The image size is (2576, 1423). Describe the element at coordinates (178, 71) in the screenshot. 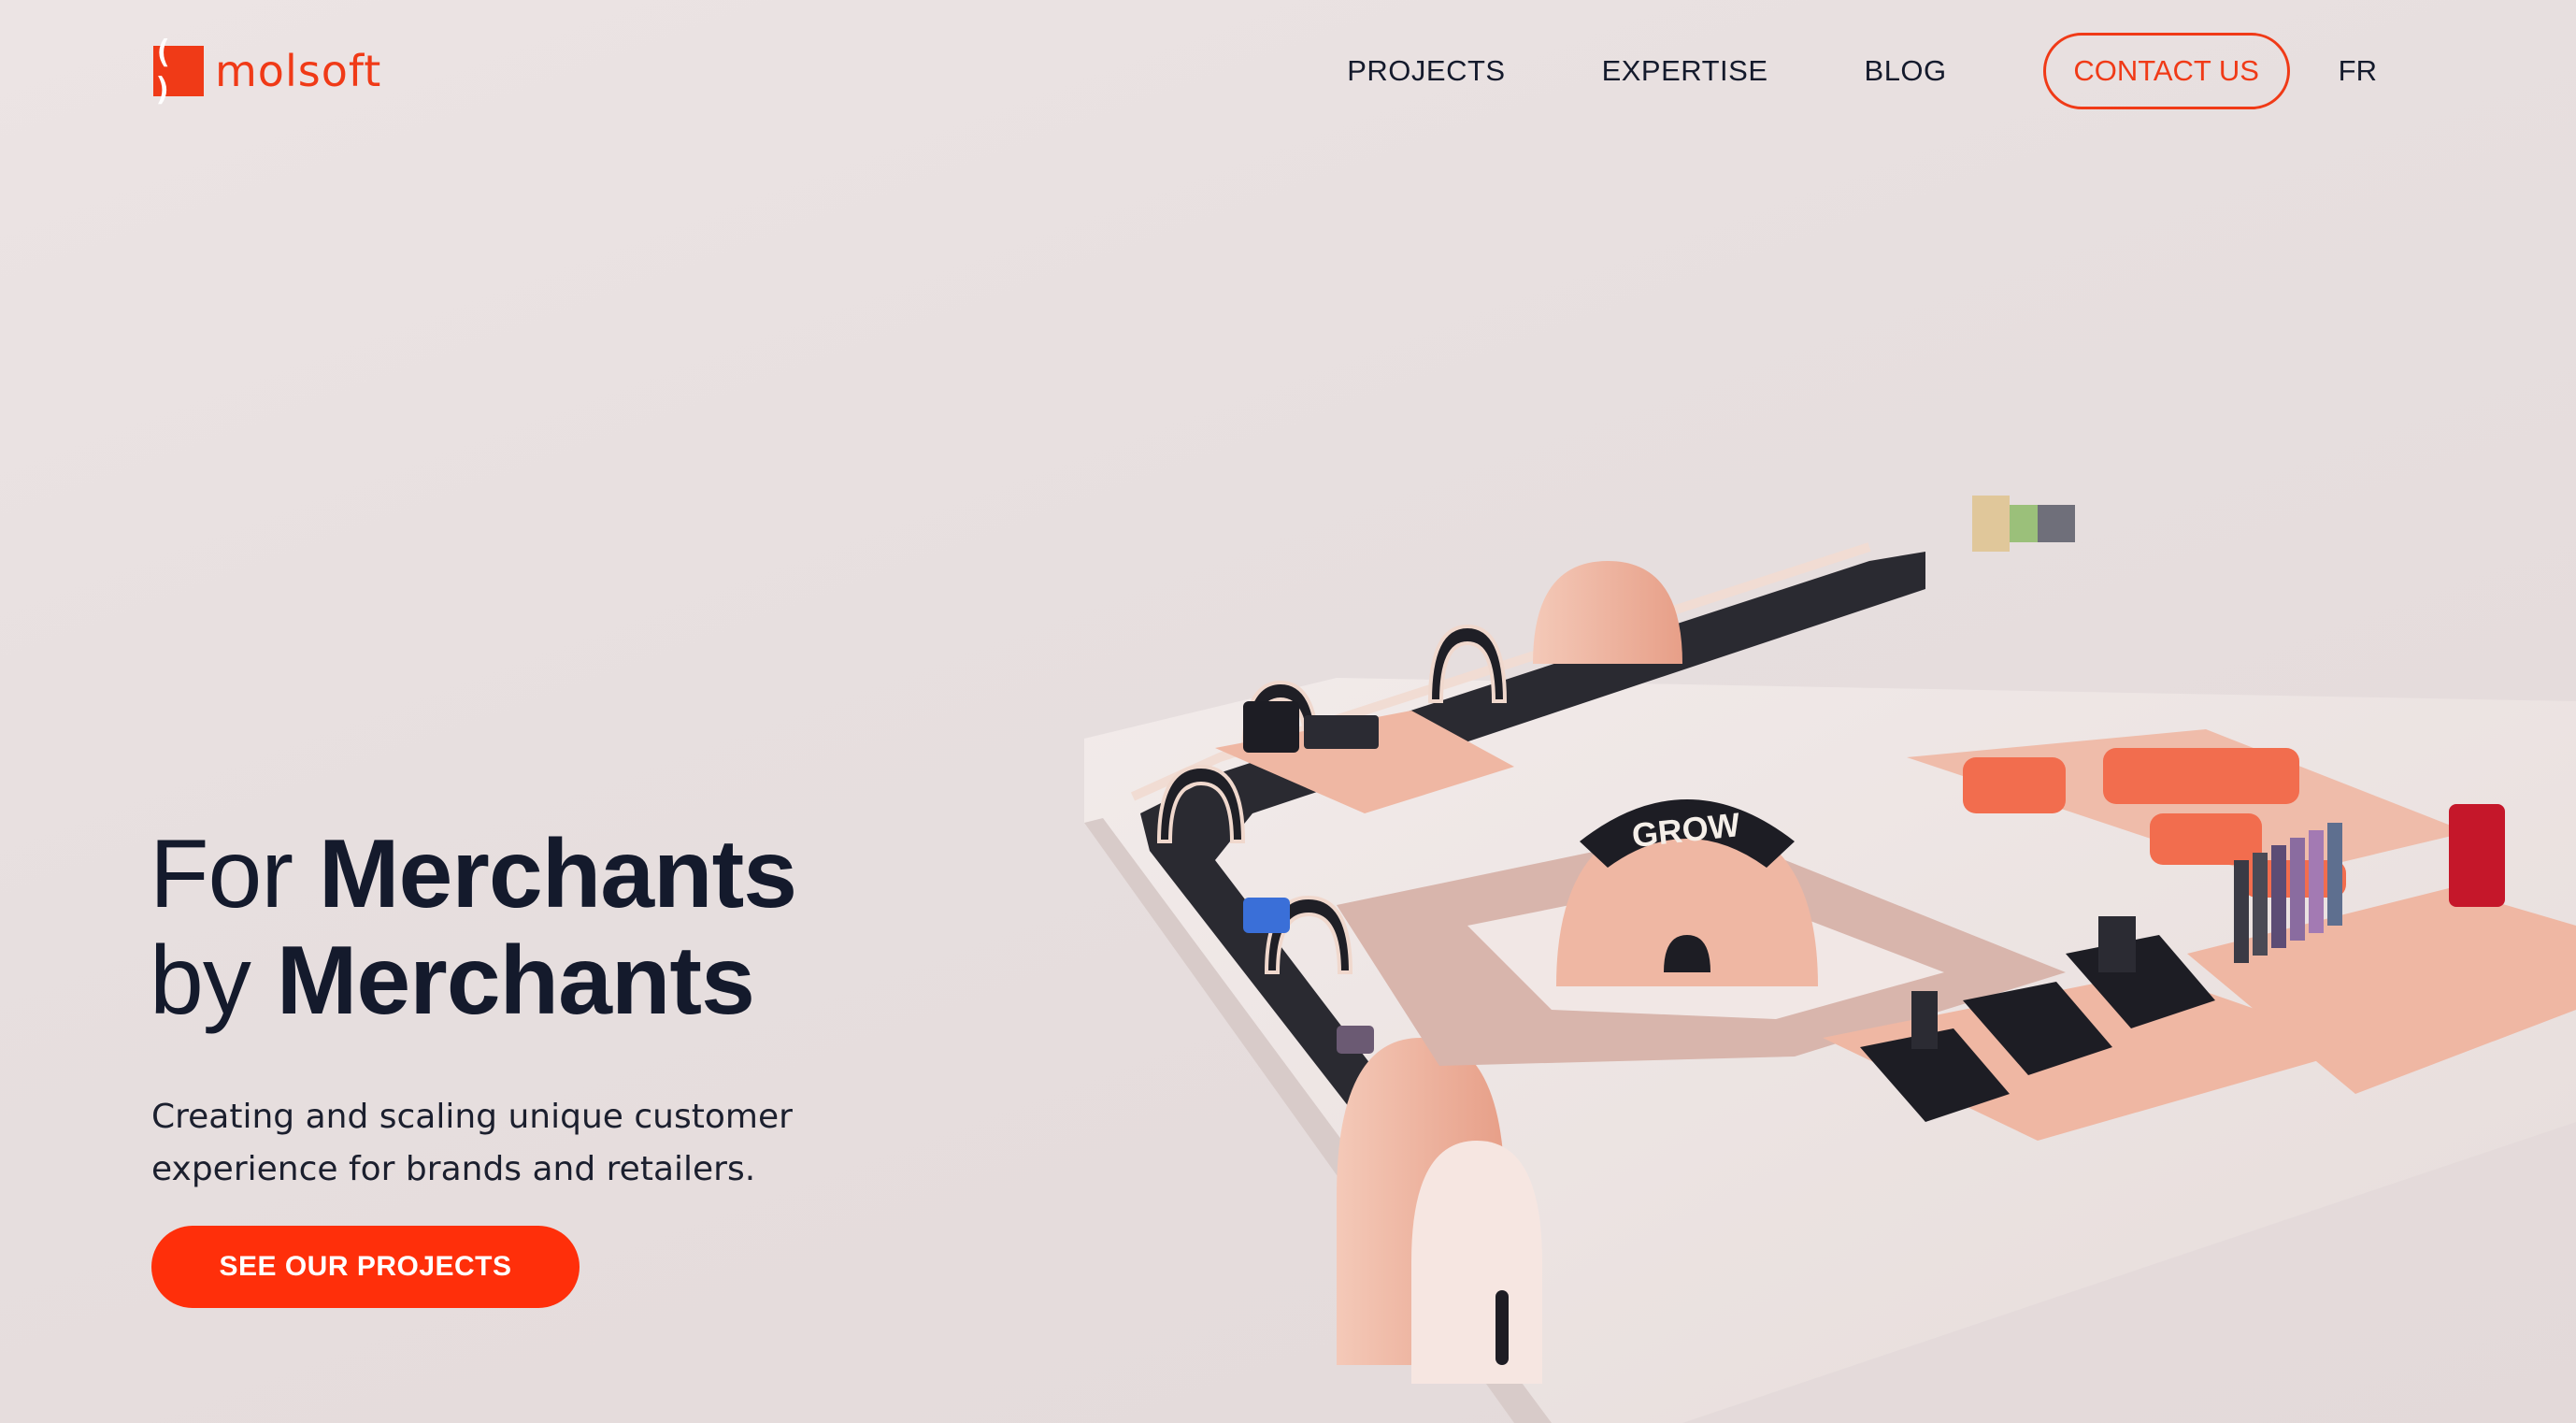

I see `logo-mark-icon: ( )` at that location.